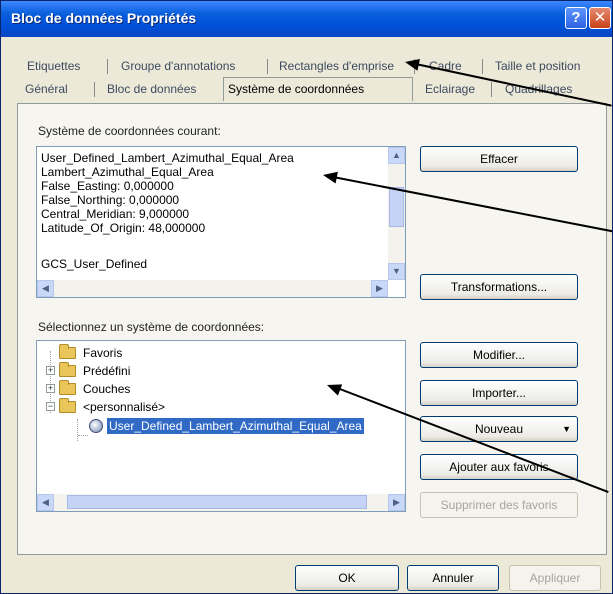 This screenshot has height=594, width=613. Describe the element at coordinates (110, 200) in the screenshot. I see `cs-line: False_Northing: 0,000000` at that location.